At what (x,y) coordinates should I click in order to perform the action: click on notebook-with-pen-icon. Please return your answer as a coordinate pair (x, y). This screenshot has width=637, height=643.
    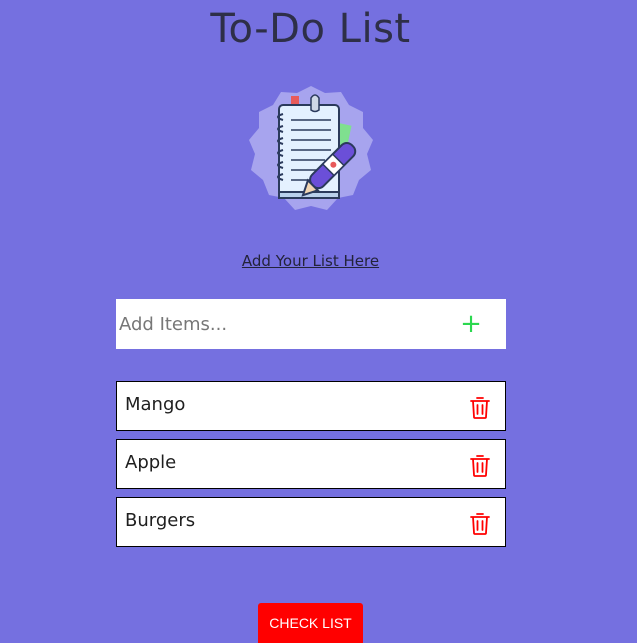
    Looking at the image, I should click on (311, 148).